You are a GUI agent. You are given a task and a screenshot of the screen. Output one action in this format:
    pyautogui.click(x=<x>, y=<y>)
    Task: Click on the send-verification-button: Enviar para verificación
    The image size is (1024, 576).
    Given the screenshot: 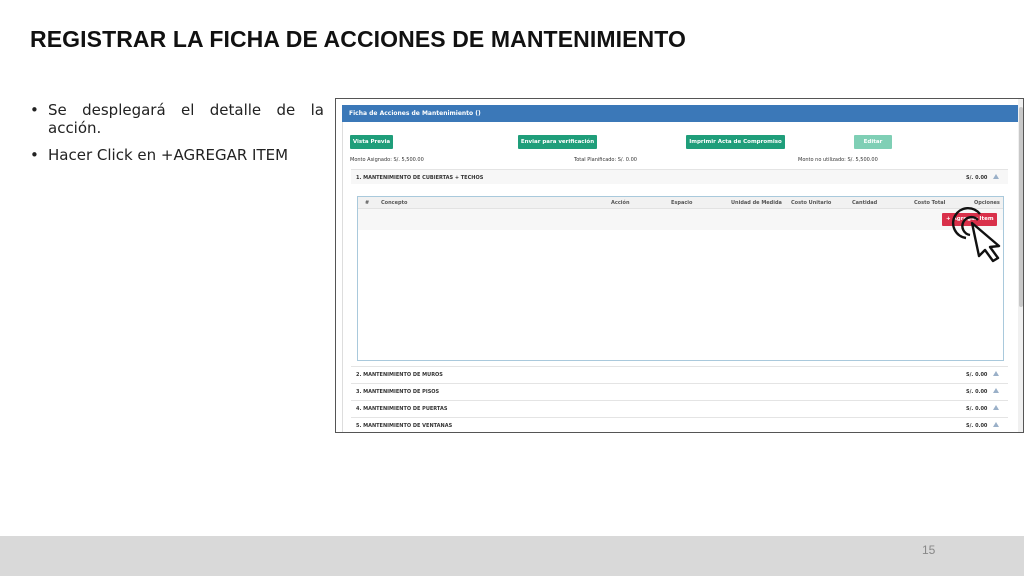 What is the action you would take?
    pyautogui.click(x=557, y=142)
    